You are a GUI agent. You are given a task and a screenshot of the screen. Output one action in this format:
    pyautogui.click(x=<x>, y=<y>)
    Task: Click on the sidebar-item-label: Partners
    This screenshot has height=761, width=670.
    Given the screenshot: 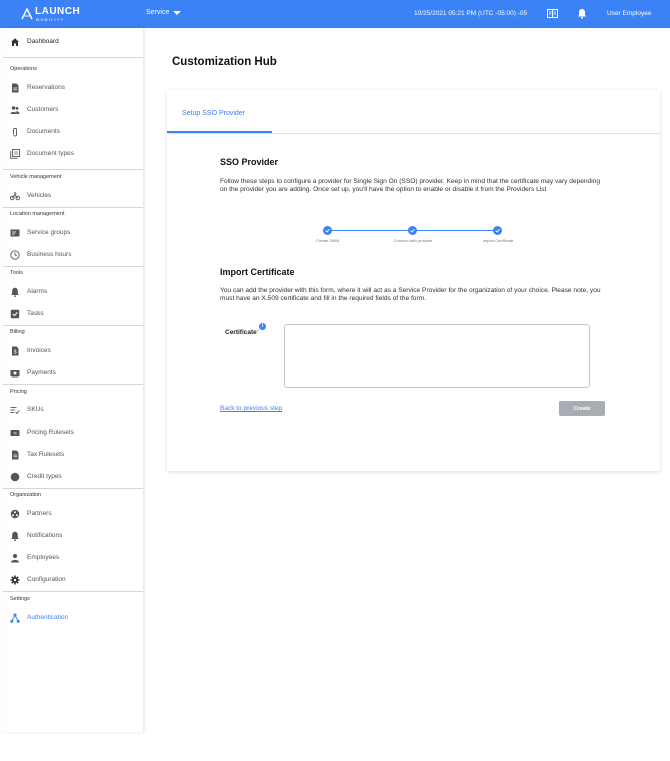 What is the action you would take?
    pyautogui.click(x=39, y=513)
    